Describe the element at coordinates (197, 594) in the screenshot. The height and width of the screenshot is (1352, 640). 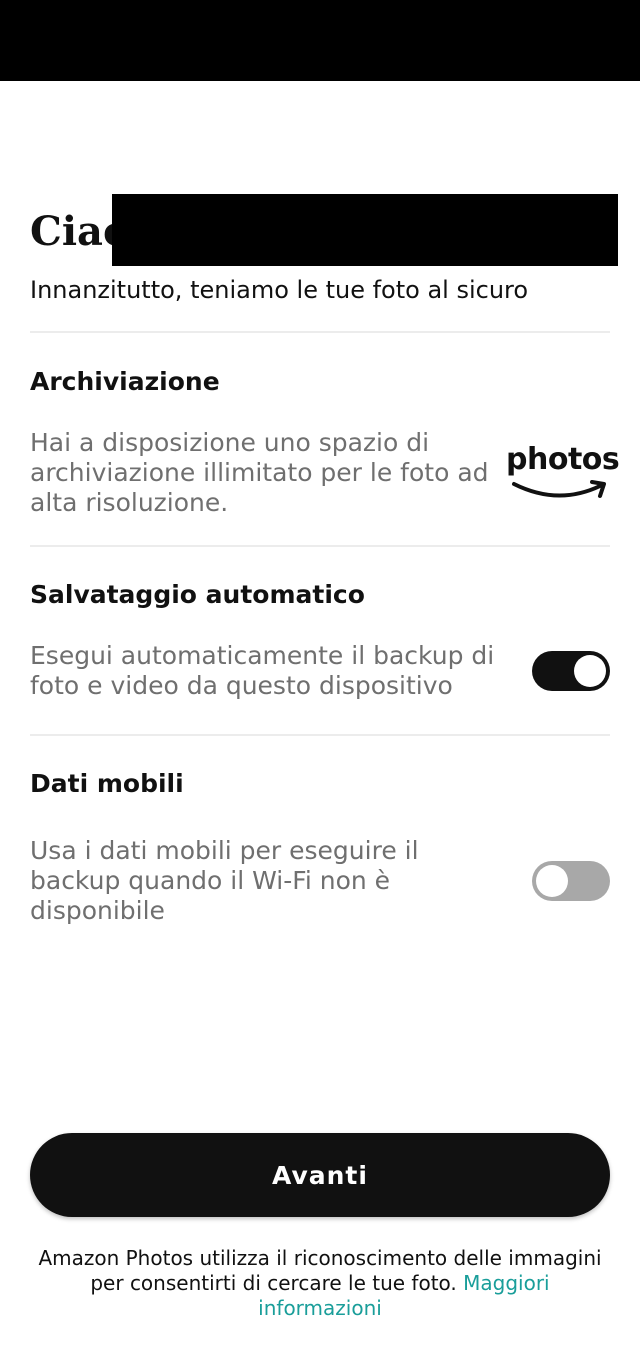
I see `auto-save-section-title: Salvataggio automatico` at that location.